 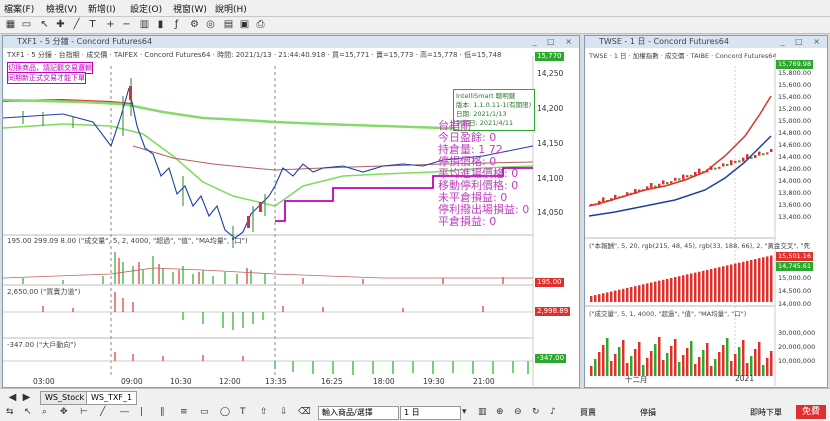 I want to click on zoom-in-icon: ⊕, so click(x=500, y=412).